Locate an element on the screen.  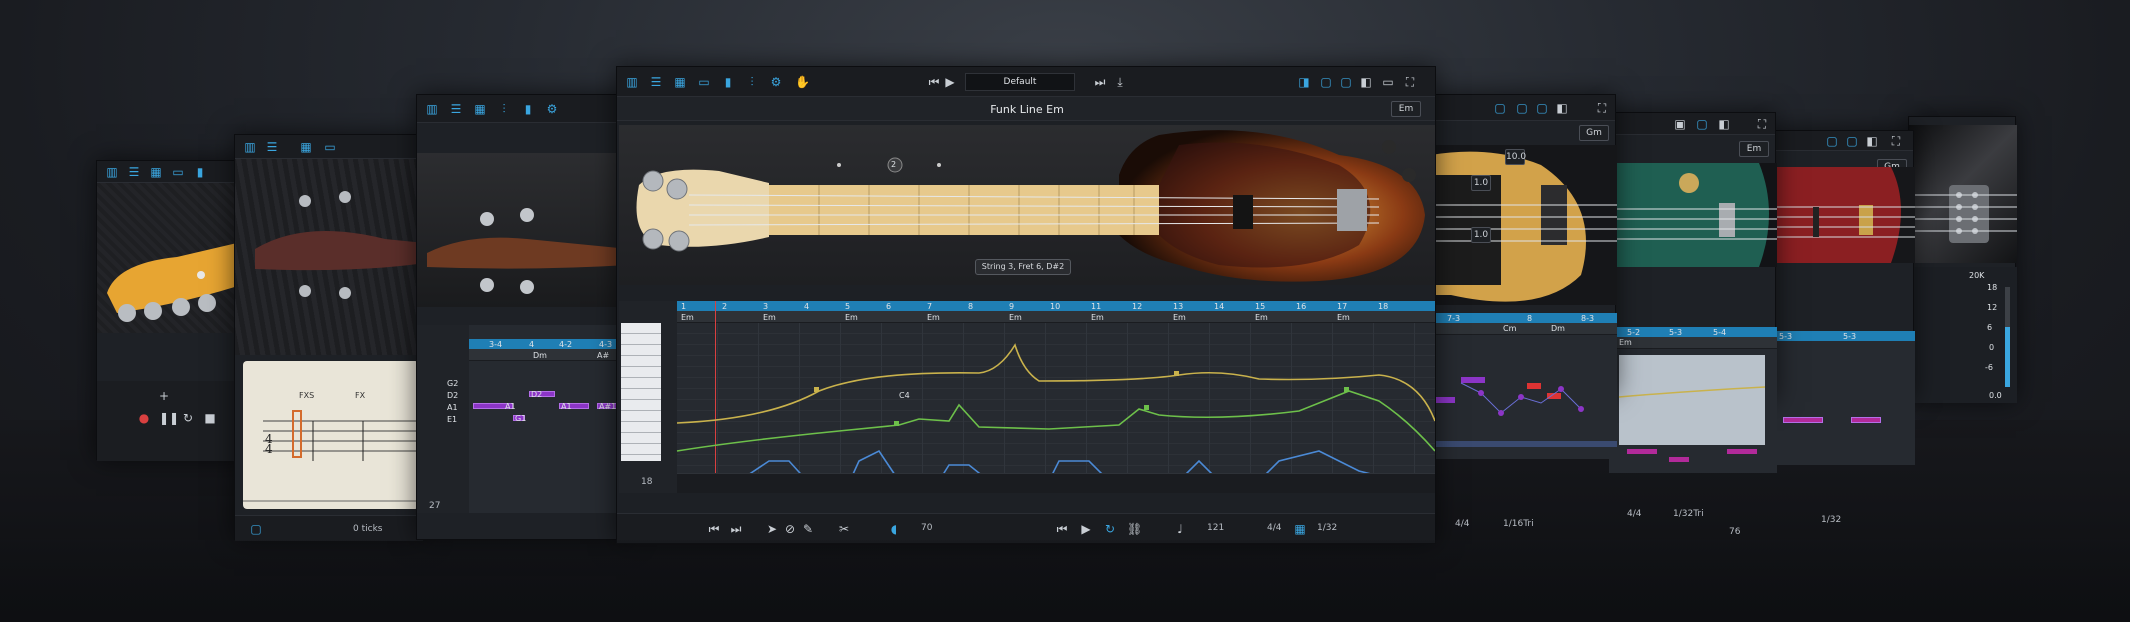
save-icon: ⤓ is located at coordinates (1120, 82).